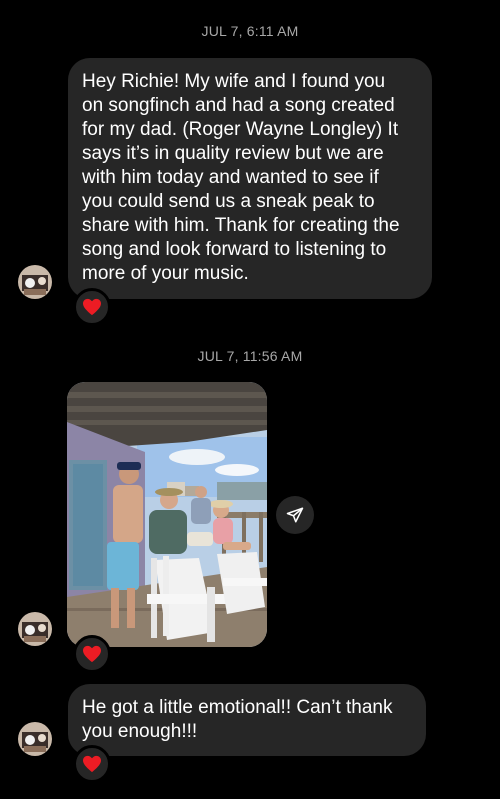 The image size is (500, 799). I want to click on porch-photo, so click(167, 514).